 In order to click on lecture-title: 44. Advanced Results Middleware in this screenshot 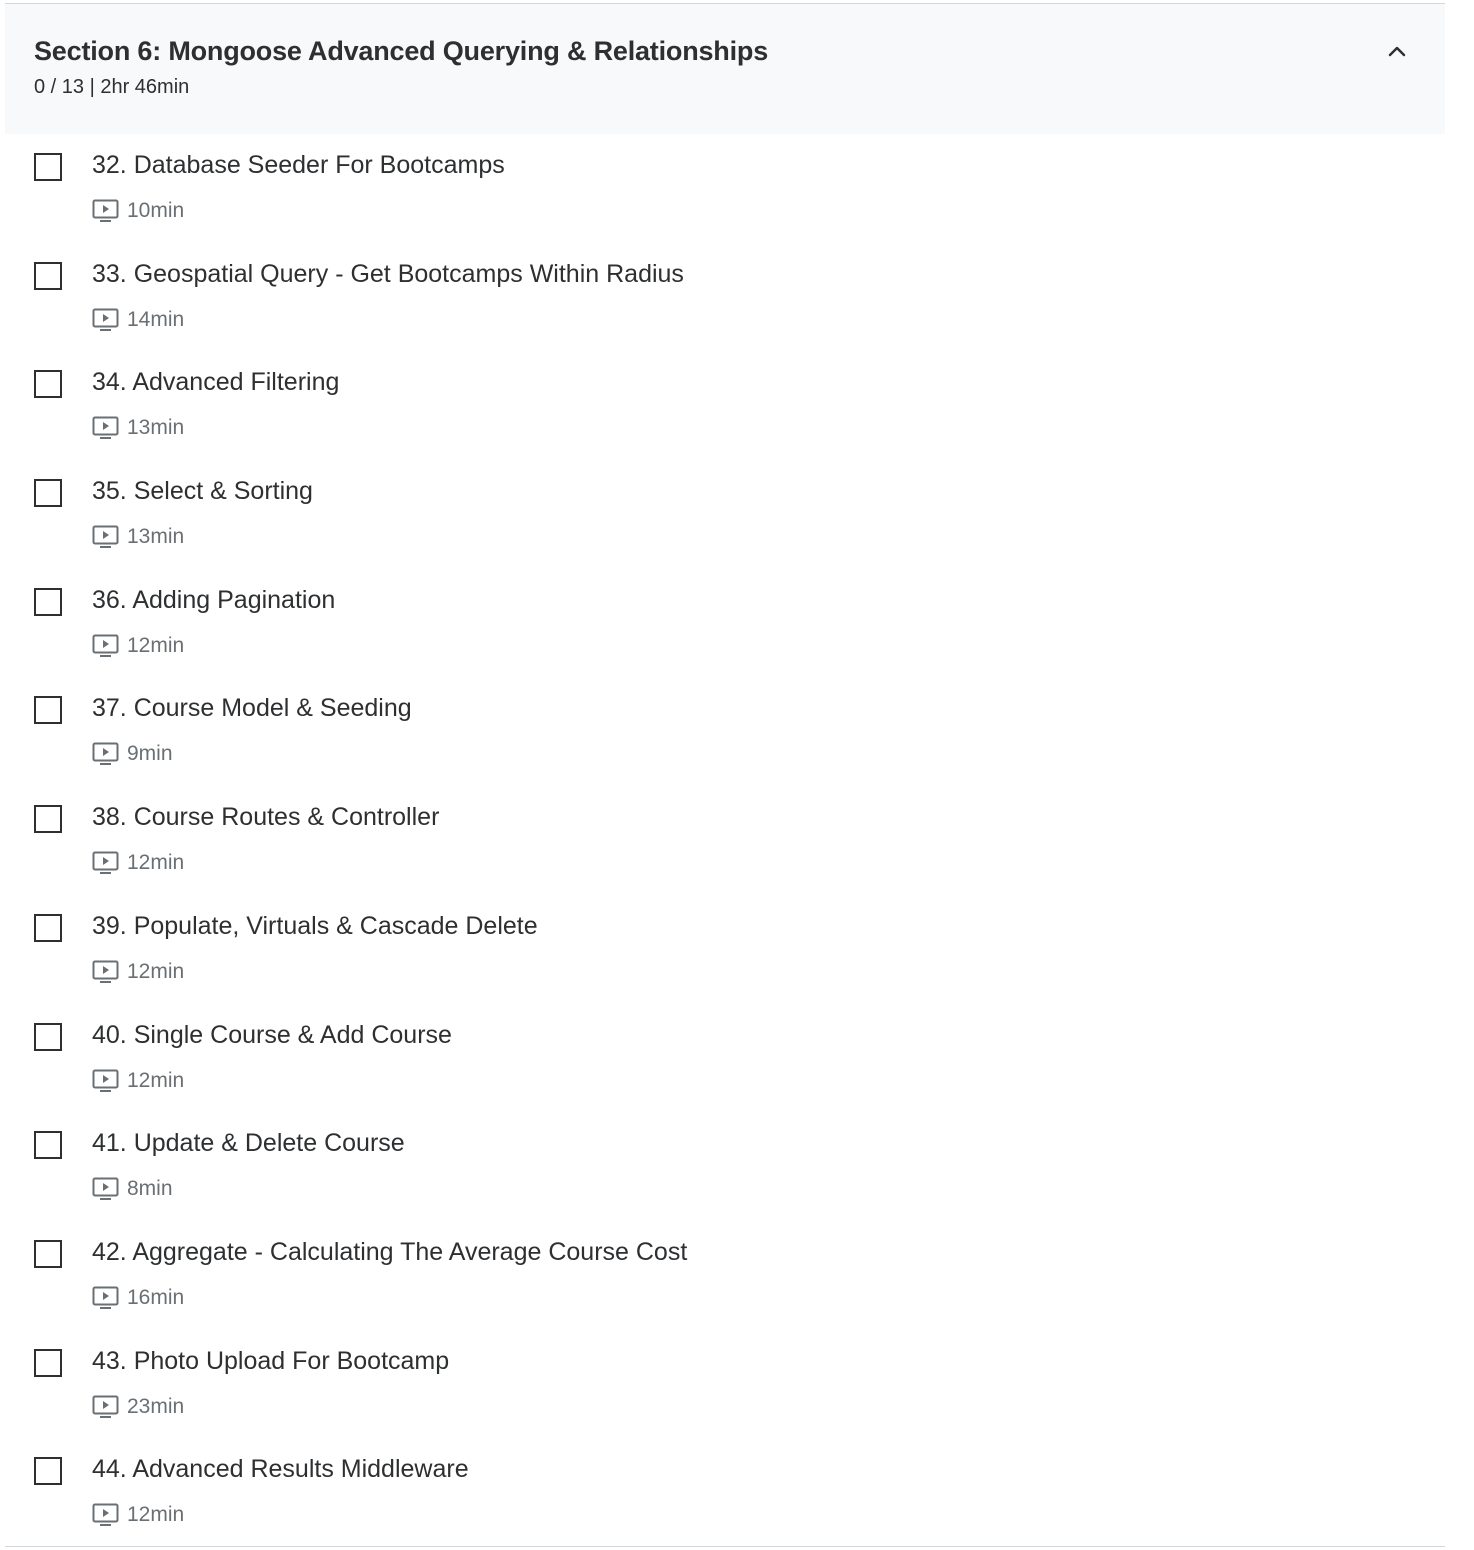, I will do `click(280, 1469)`.